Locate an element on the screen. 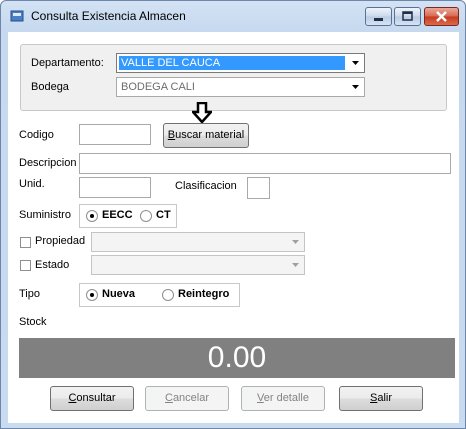 Image resolution: width=466 pixels, height=429 pixels. maximize-button is located at coordinates (407, 16).